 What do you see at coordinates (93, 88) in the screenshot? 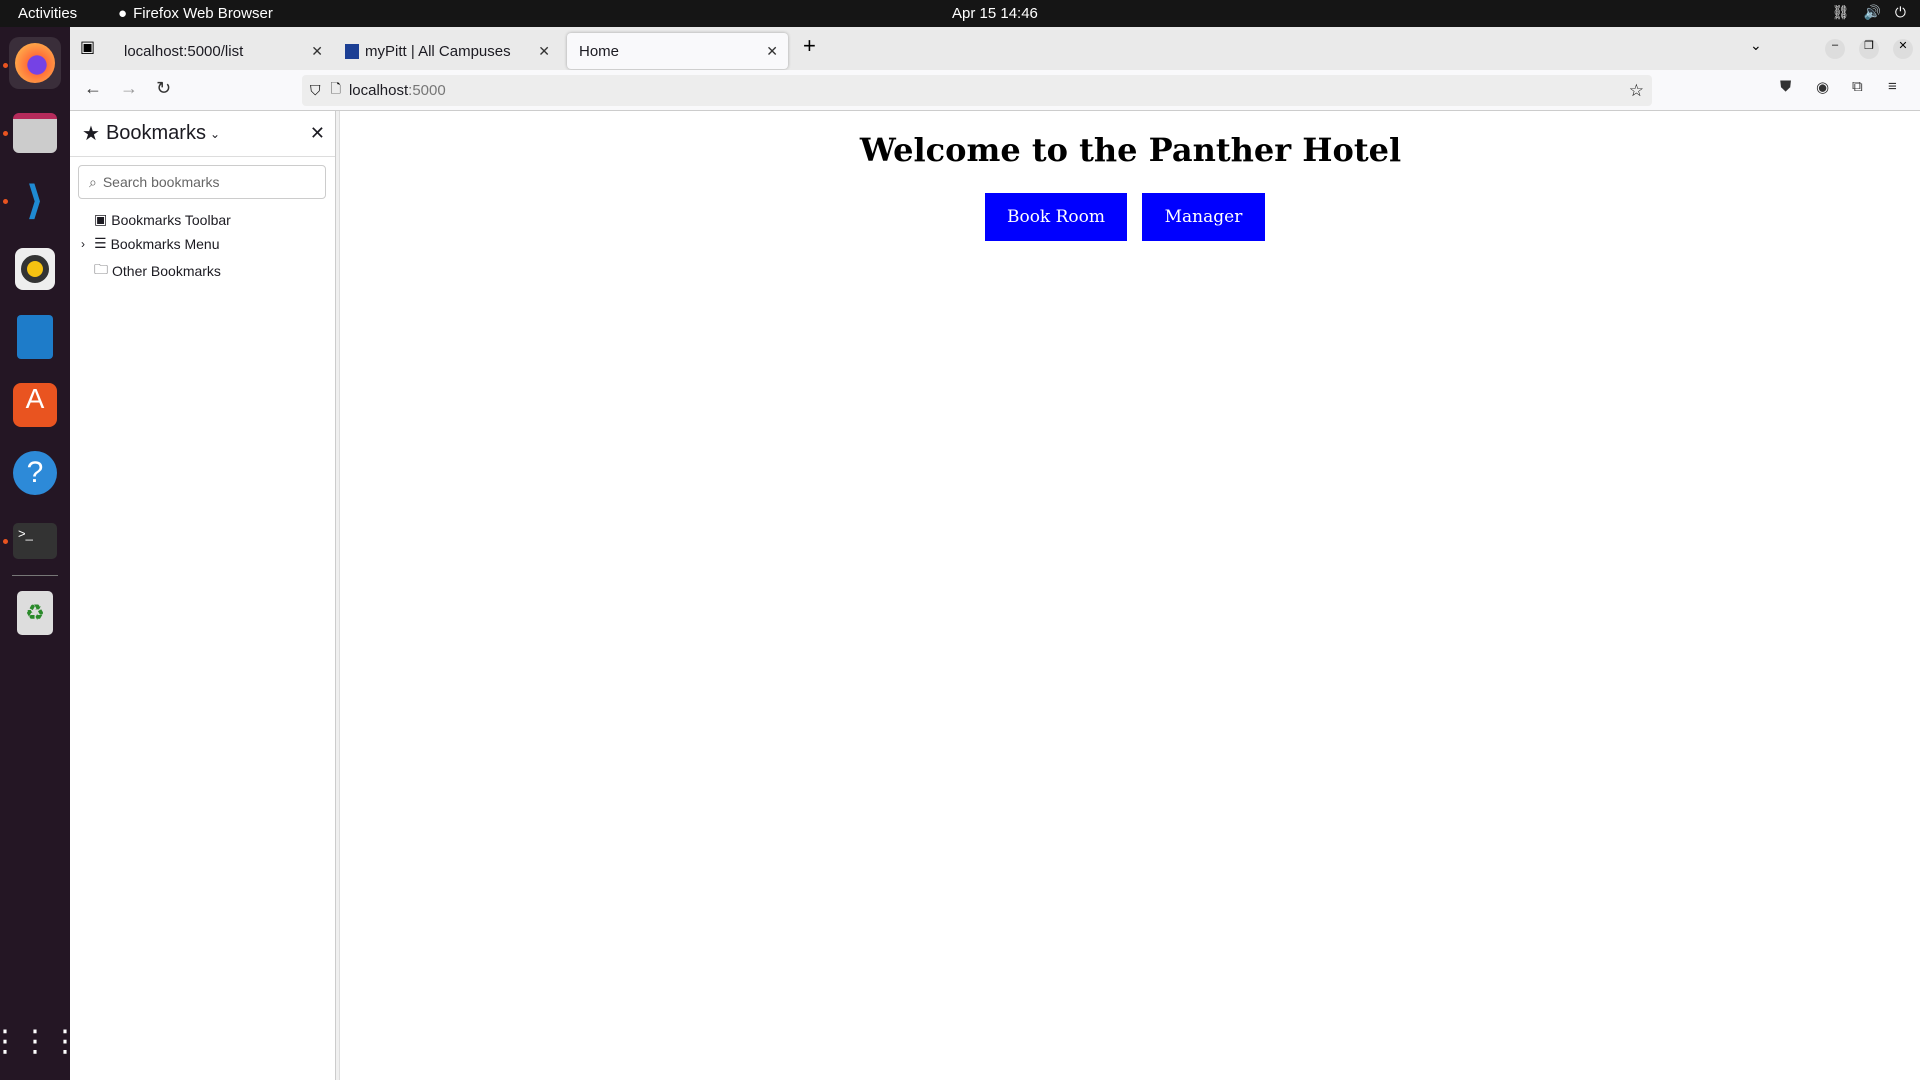
I see `back-button: ←` at bounding box center [93, 88].